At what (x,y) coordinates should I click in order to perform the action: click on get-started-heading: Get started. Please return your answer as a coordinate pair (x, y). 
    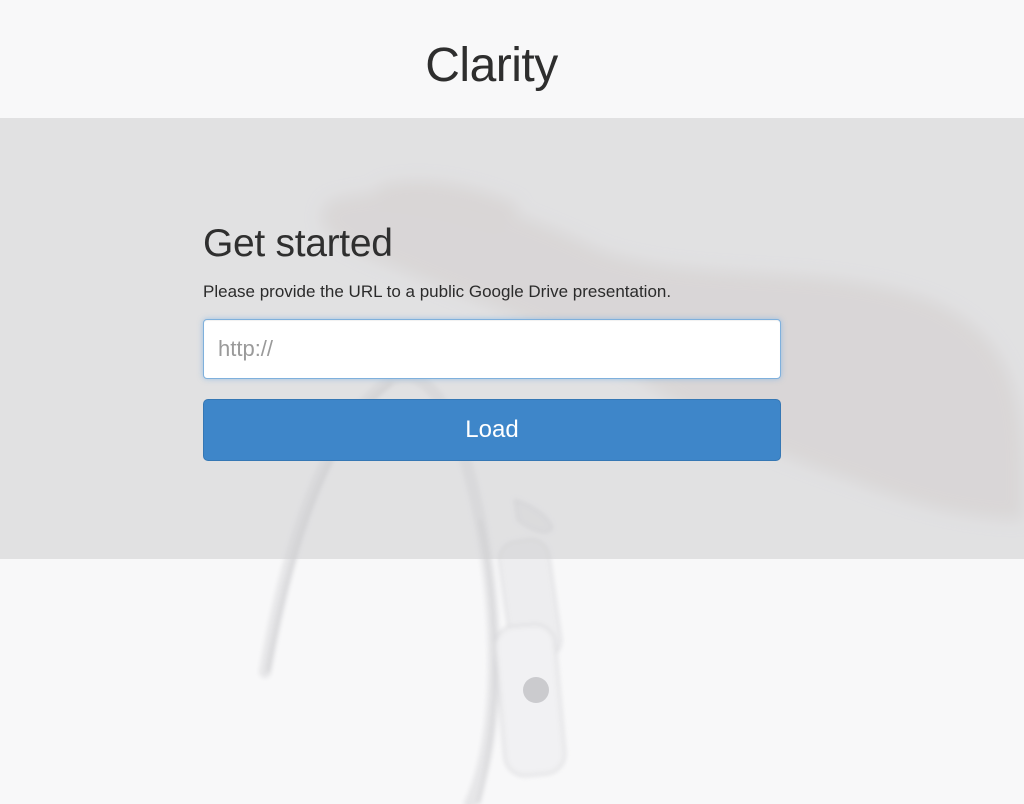
    Looking at the image, I should click on (298, 243).